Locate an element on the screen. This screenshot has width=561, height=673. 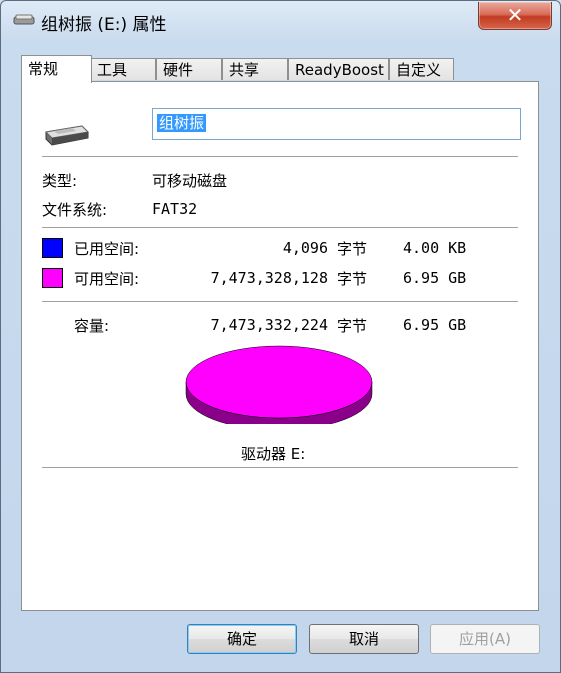
drive-caption: 驱动器 E: is located at coordinates (273, 454).